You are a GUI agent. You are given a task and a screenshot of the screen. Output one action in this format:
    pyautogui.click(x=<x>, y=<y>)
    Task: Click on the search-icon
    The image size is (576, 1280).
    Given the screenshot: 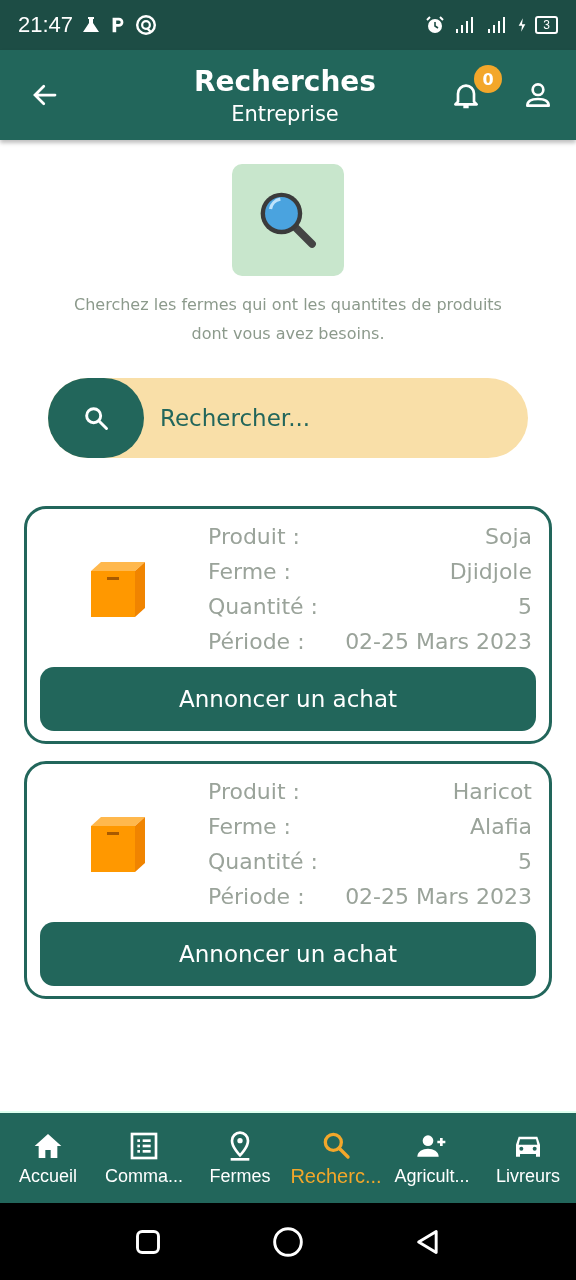 What is the action you would take?
    pyautogui.click(x=96, y=418)
    